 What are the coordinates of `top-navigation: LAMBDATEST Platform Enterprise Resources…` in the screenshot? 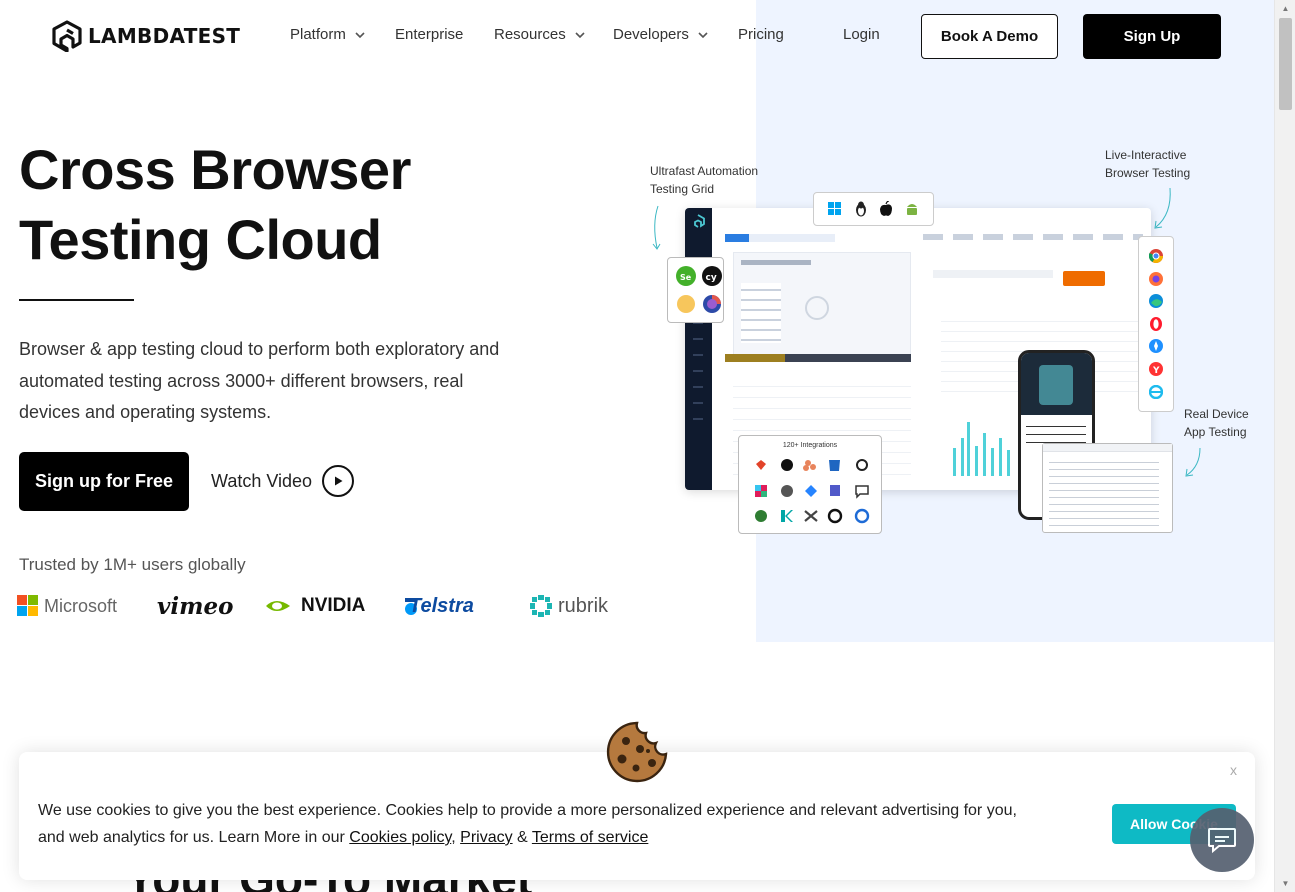 It's located at (637, 36).